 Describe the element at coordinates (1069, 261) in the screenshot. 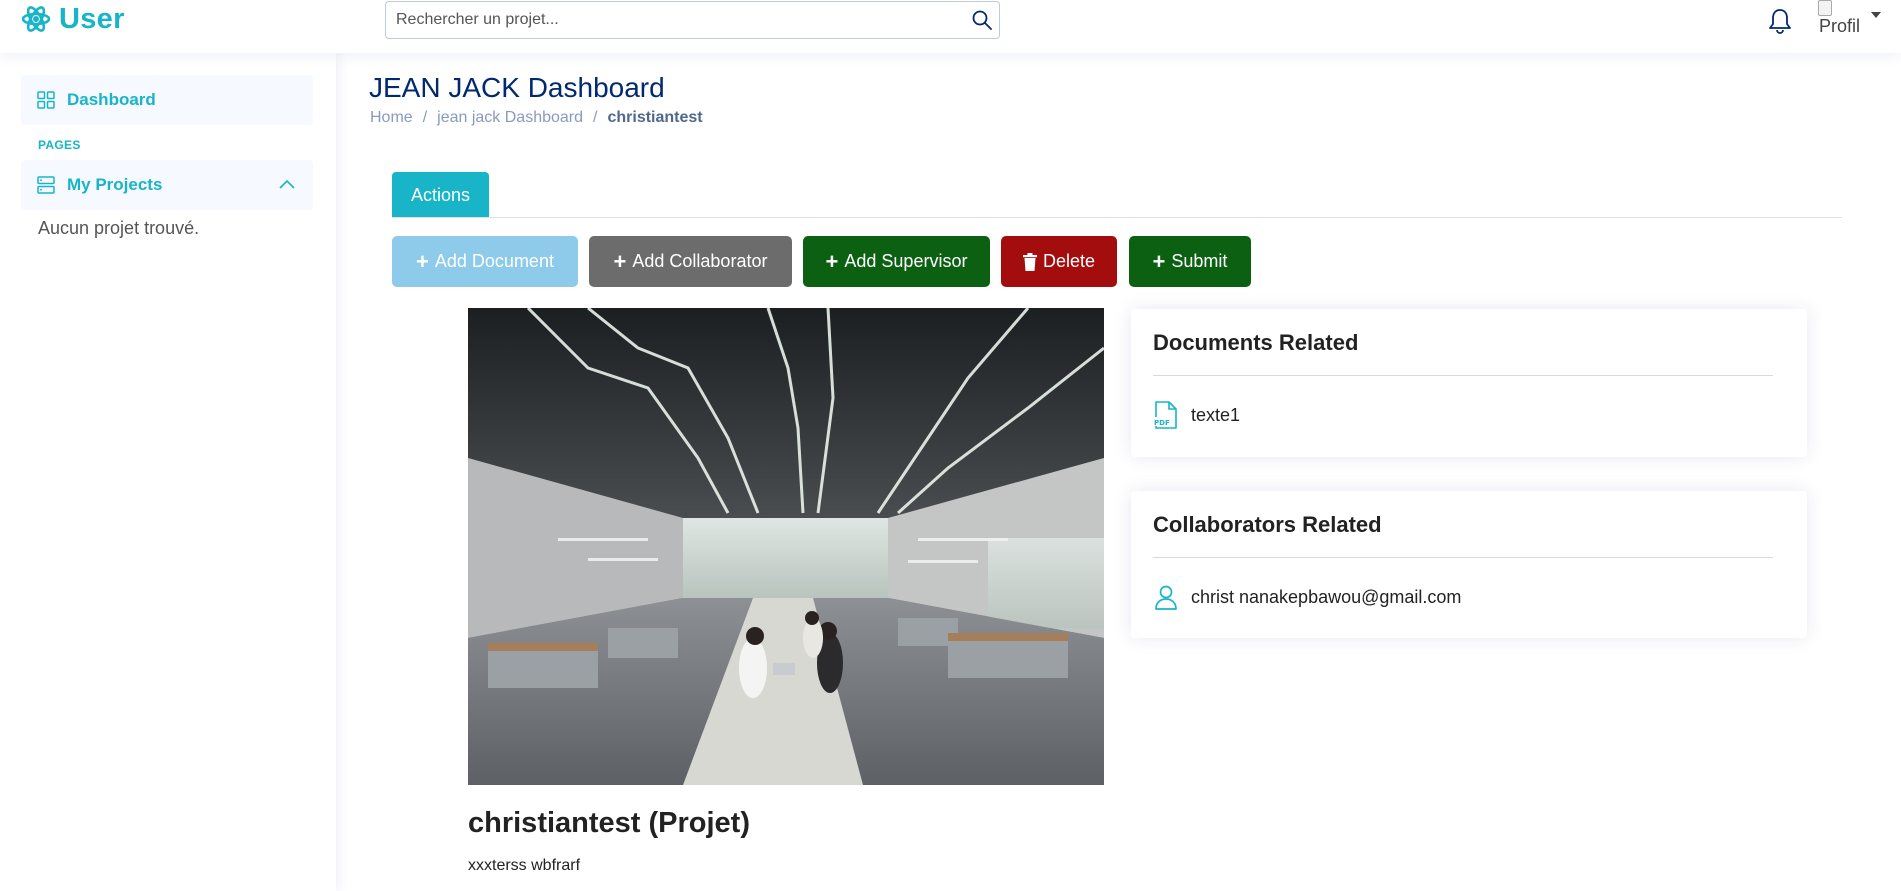

I see `button-label: Delete` at that location.